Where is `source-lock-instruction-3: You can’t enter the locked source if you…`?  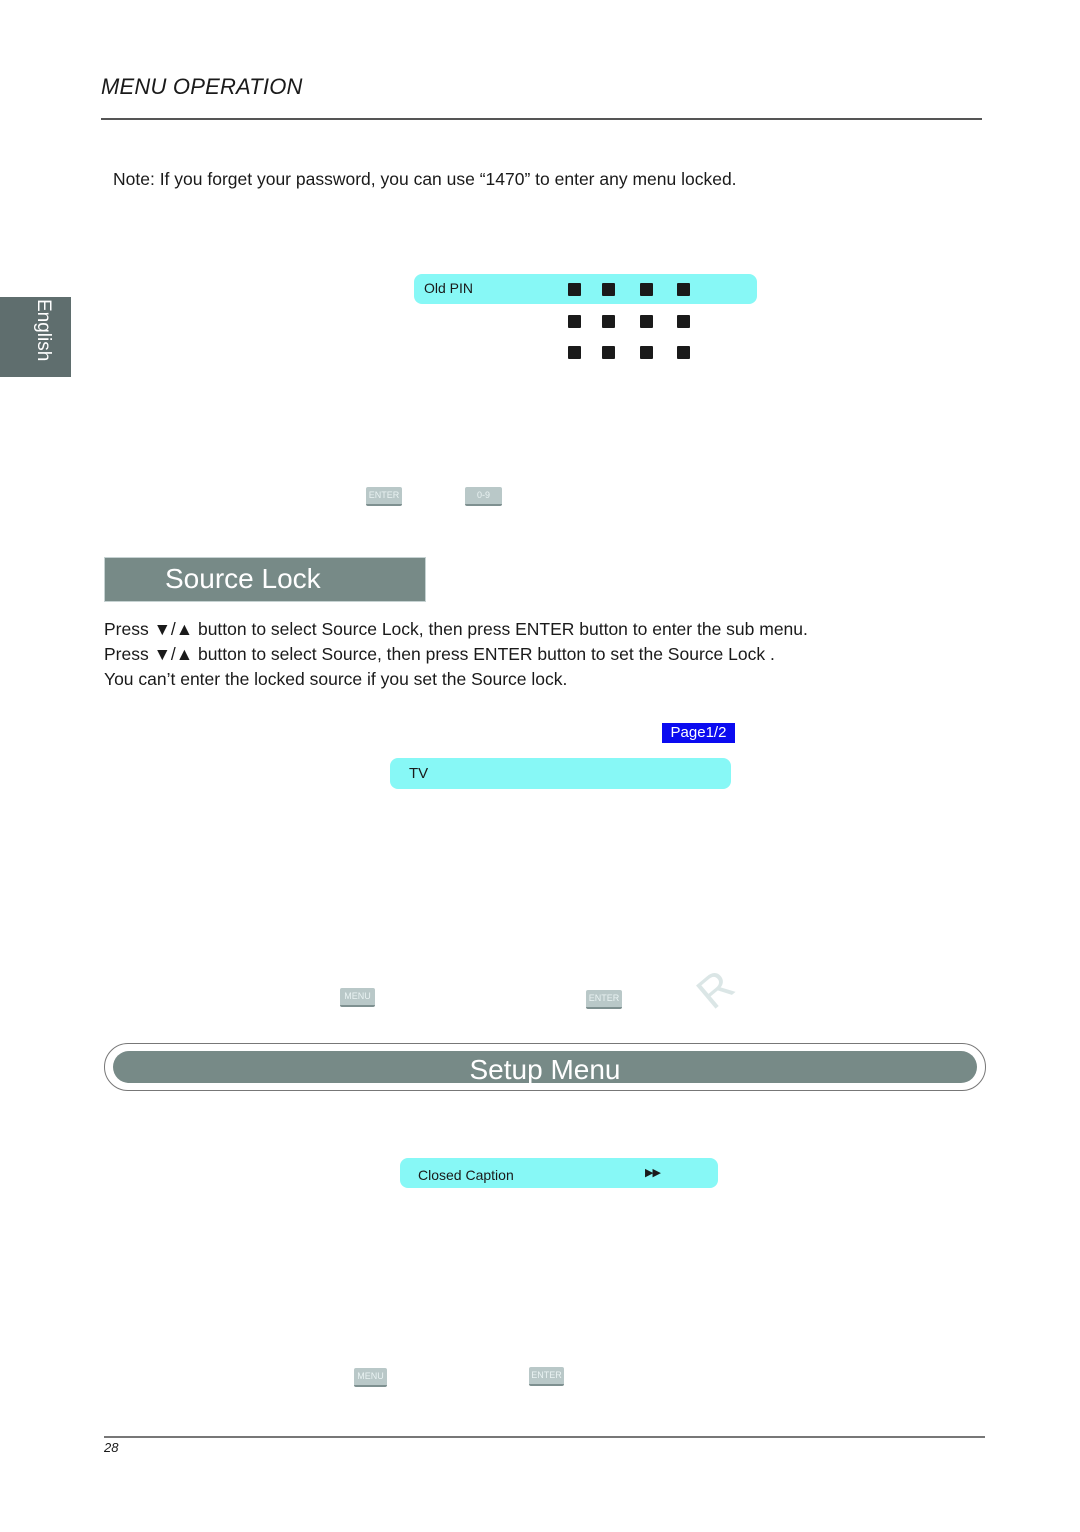 source-lock-instruction-3: You can’t enter the locked source if you… is located at coordinates (336, 679).